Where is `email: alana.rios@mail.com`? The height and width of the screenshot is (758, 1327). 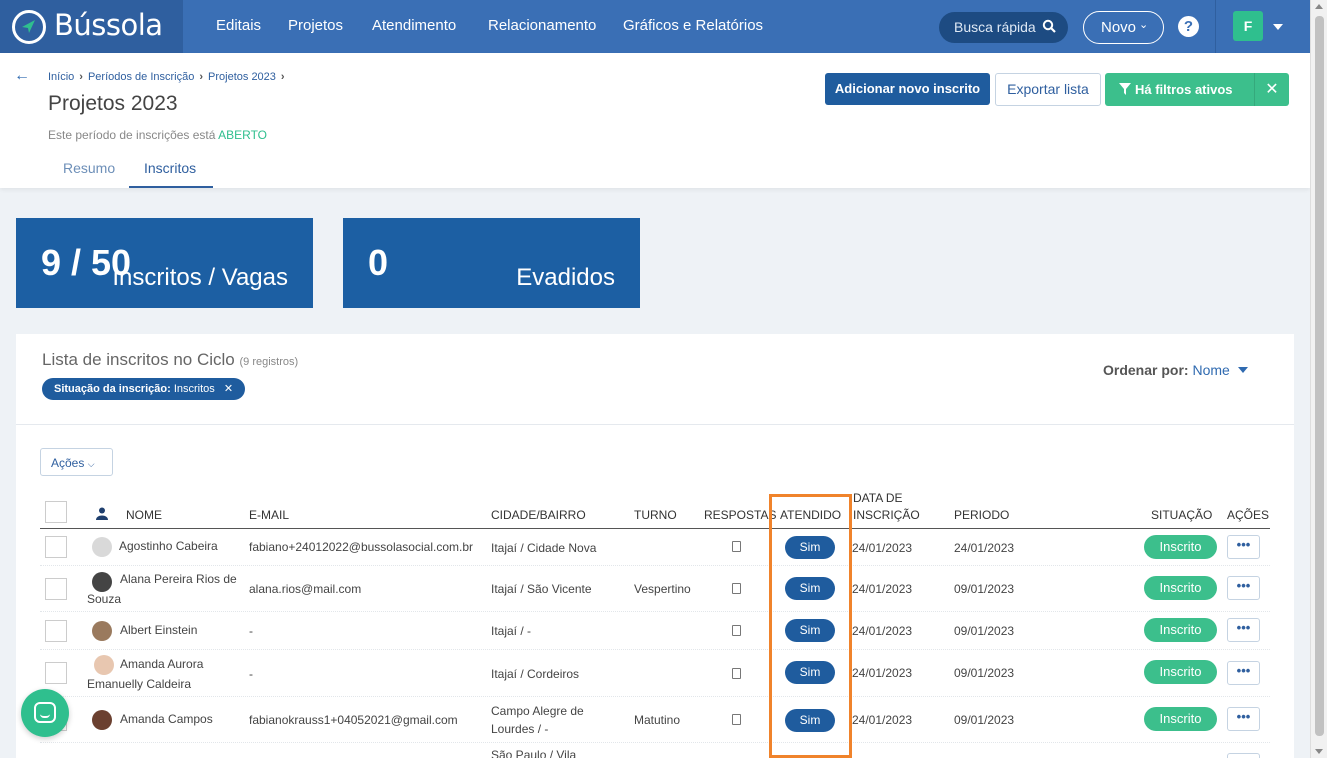 email: alana.rios@mail.com is located at coordinates (305, 589).